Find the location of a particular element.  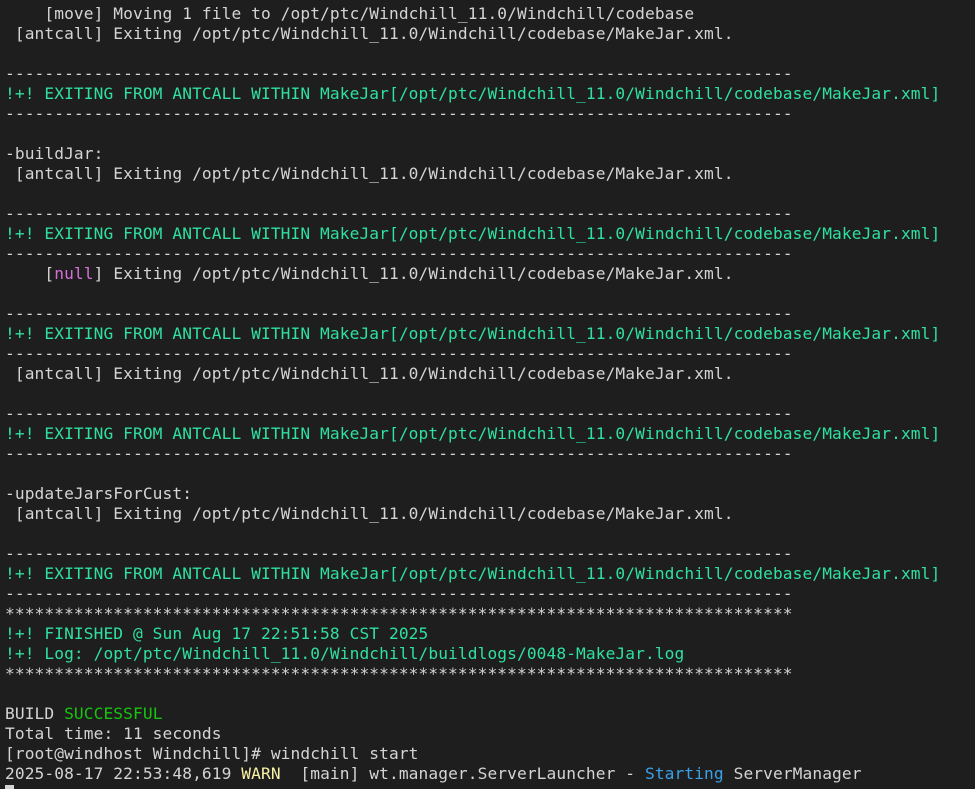

terminal-text: [ is located at coordinates (30, 273).